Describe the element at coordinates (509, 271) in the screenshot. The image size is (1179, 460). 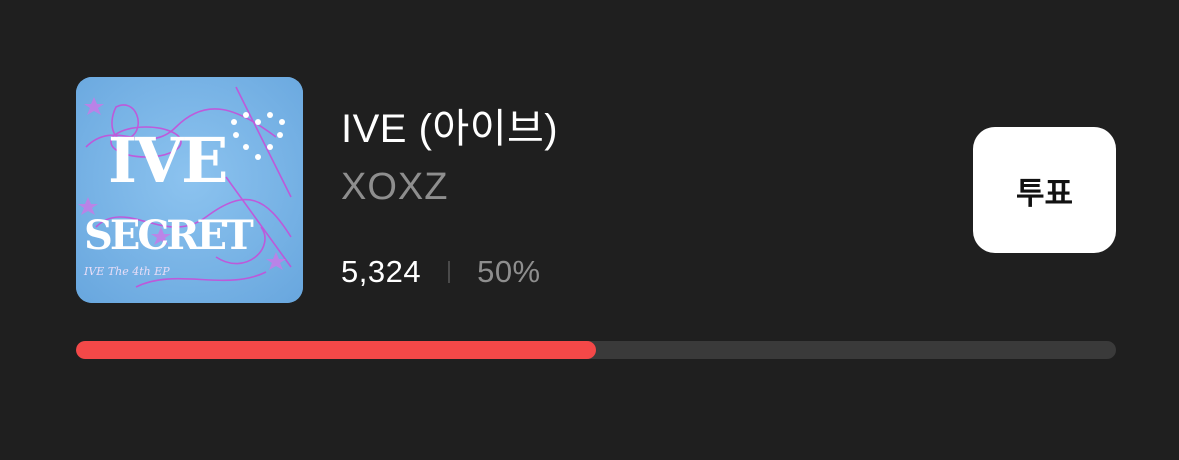
I see `vote-percent: 50%` at that location.